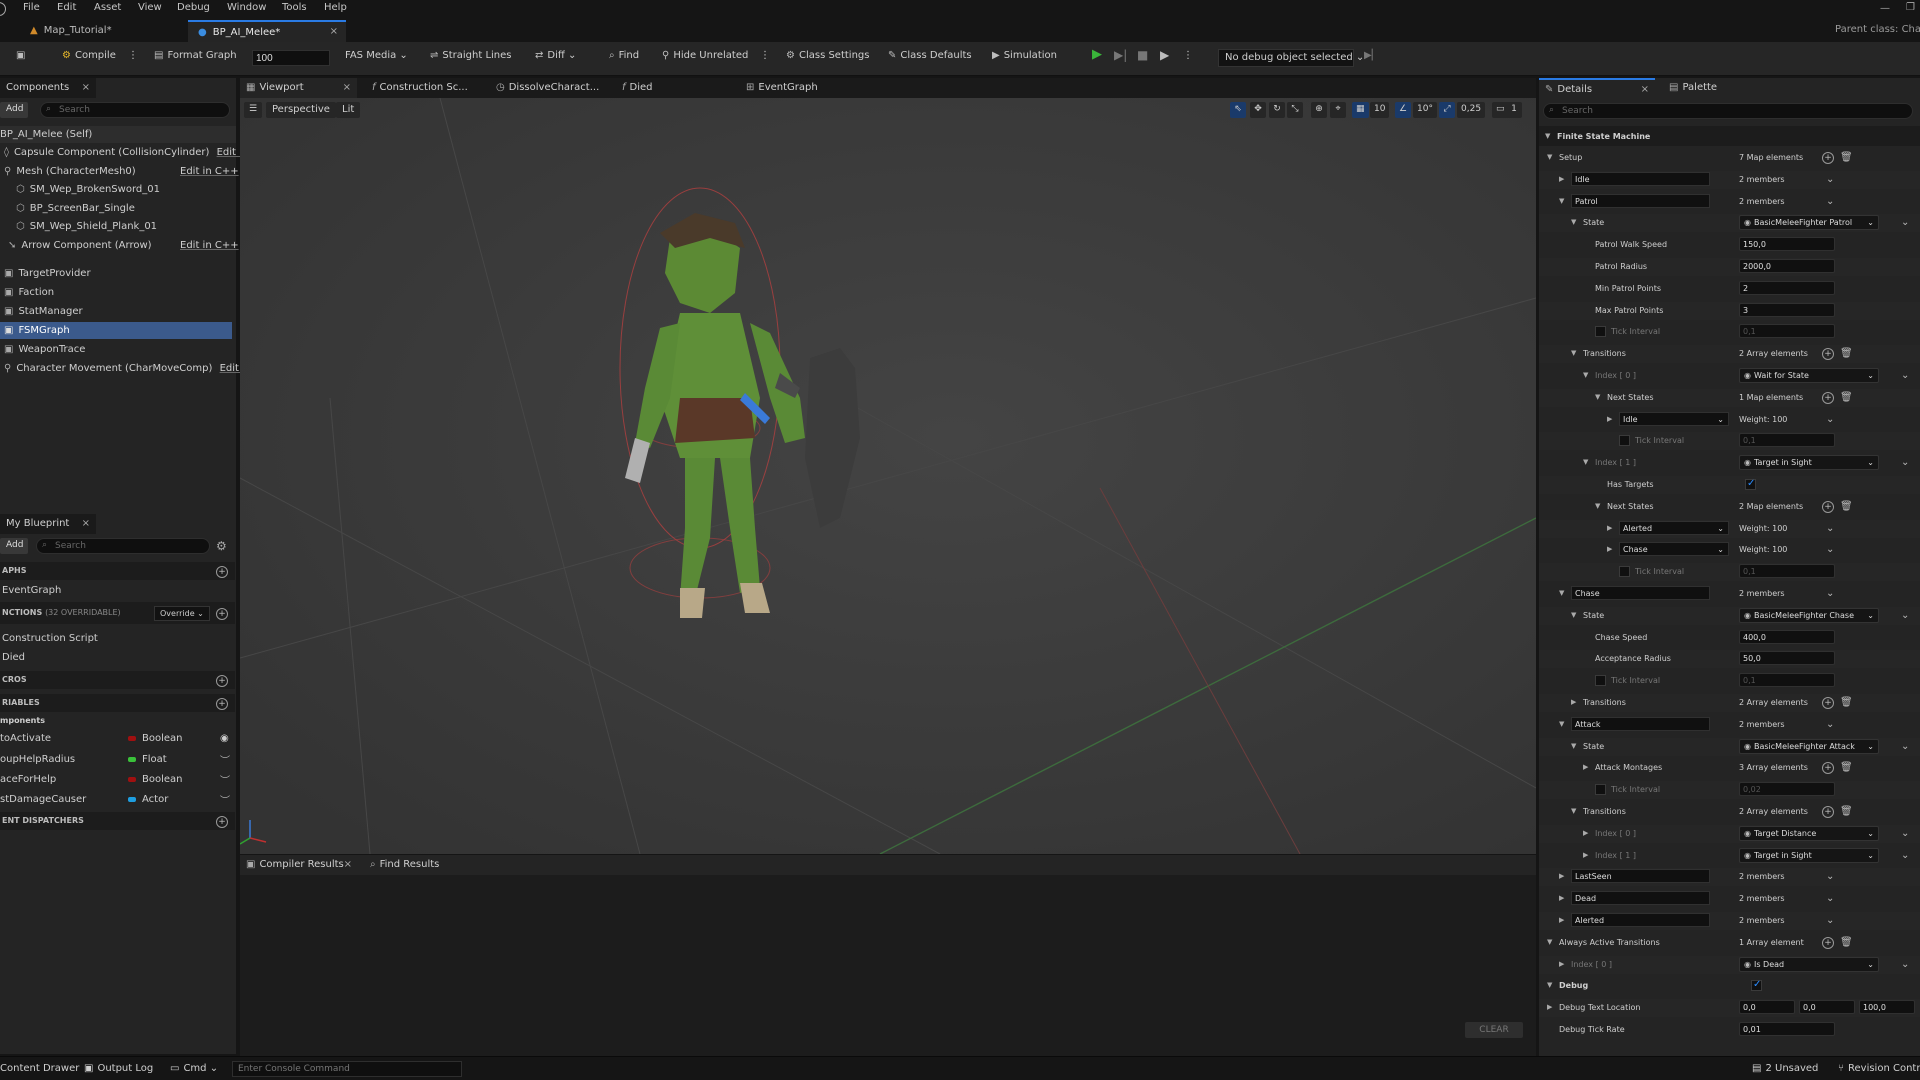  What do you see at coordinates (705, 55) in the screenshot?
I see `hide-unrelated-button: ⚲ Hide Unrelated` at bounding box center [705, 55].